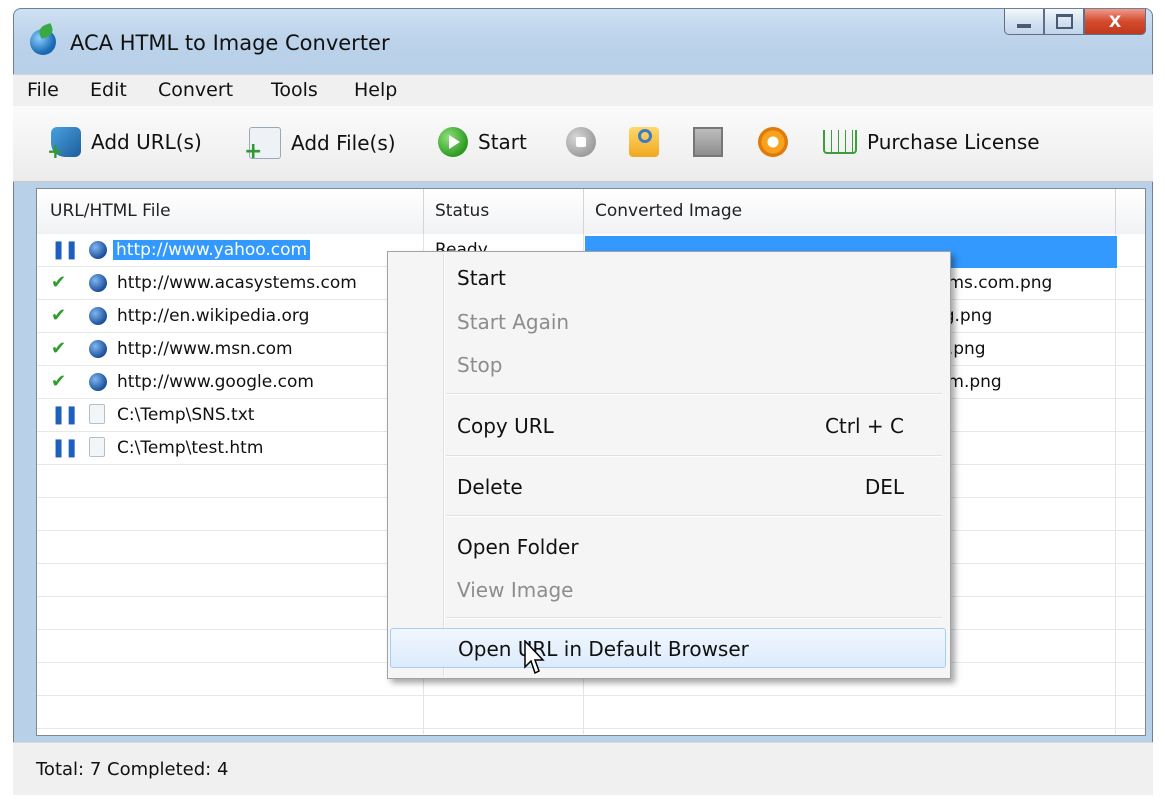  I want to click on purchase-license-label: Purchase License, so click(953, 142).